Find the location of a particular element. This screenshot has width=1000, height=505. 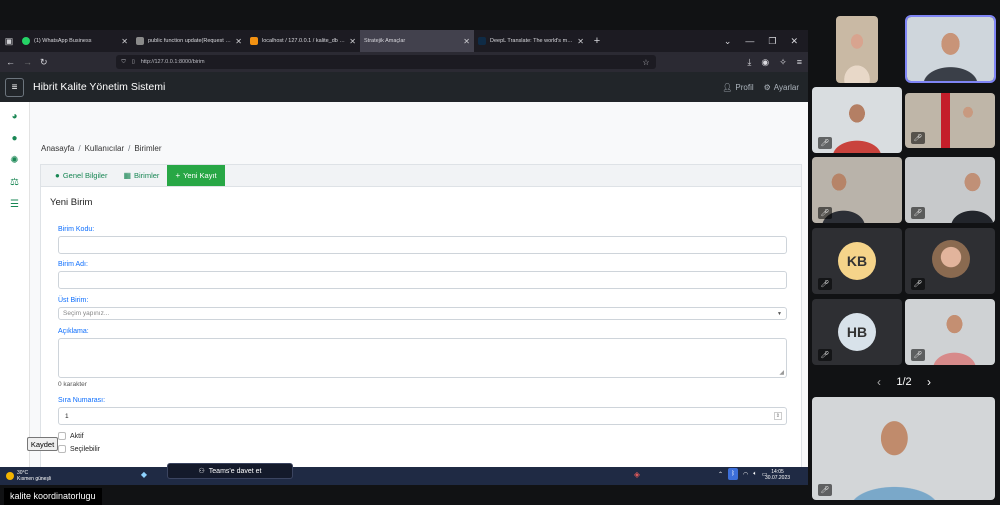

save-button: Kaydet is located at coordinates (42, 444).